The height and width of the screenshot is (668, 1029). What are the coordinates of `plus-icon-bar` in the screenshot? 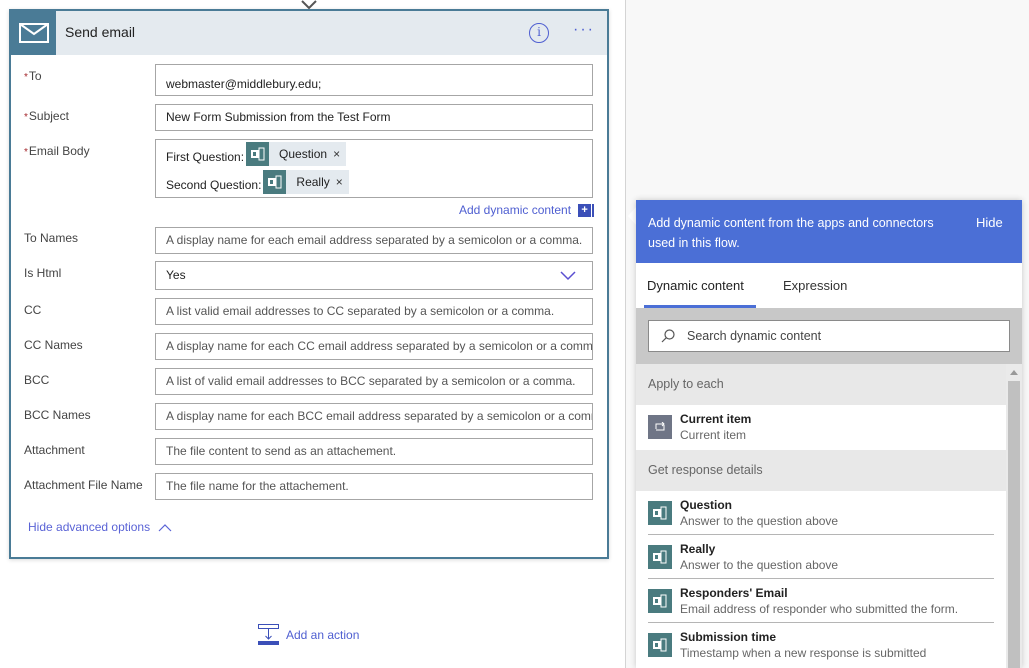 It's located at (593, 210).